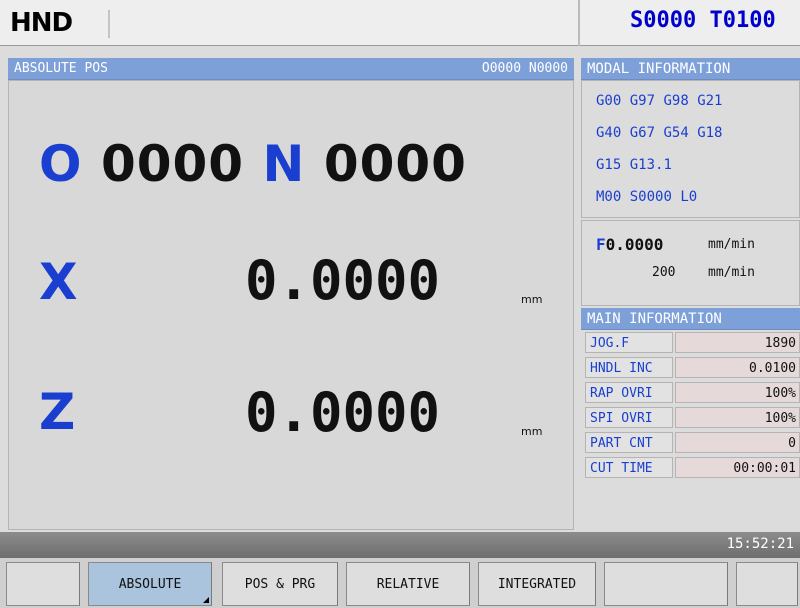 This screenshot has width=800, height=608. I want to click on info-label: RAP OVRI, so click(629, 392).